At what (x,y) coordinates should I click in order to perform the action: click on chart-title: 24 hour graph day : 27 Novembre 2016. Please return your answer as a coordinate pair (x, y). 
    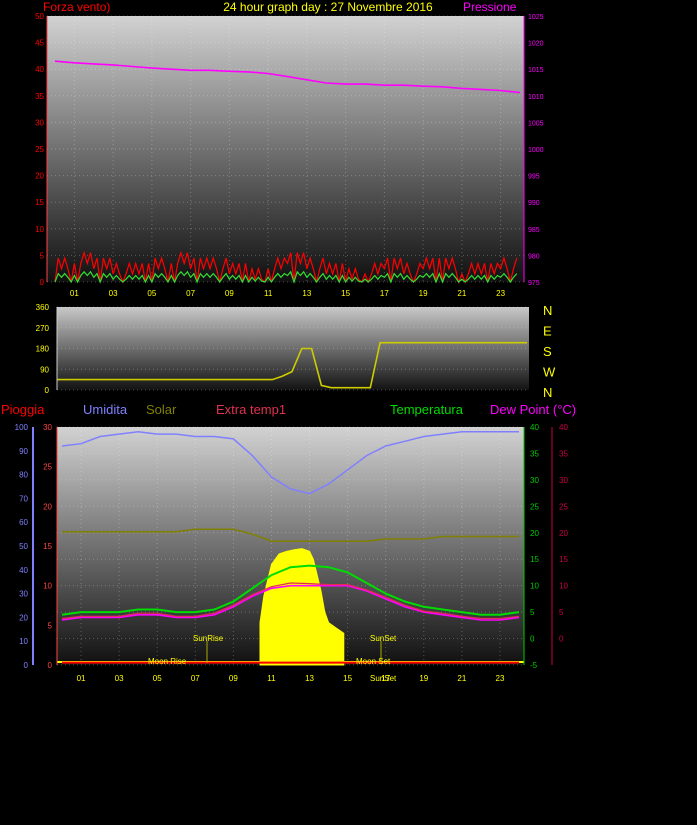
    Looking at the image, I should click on (328, 7).